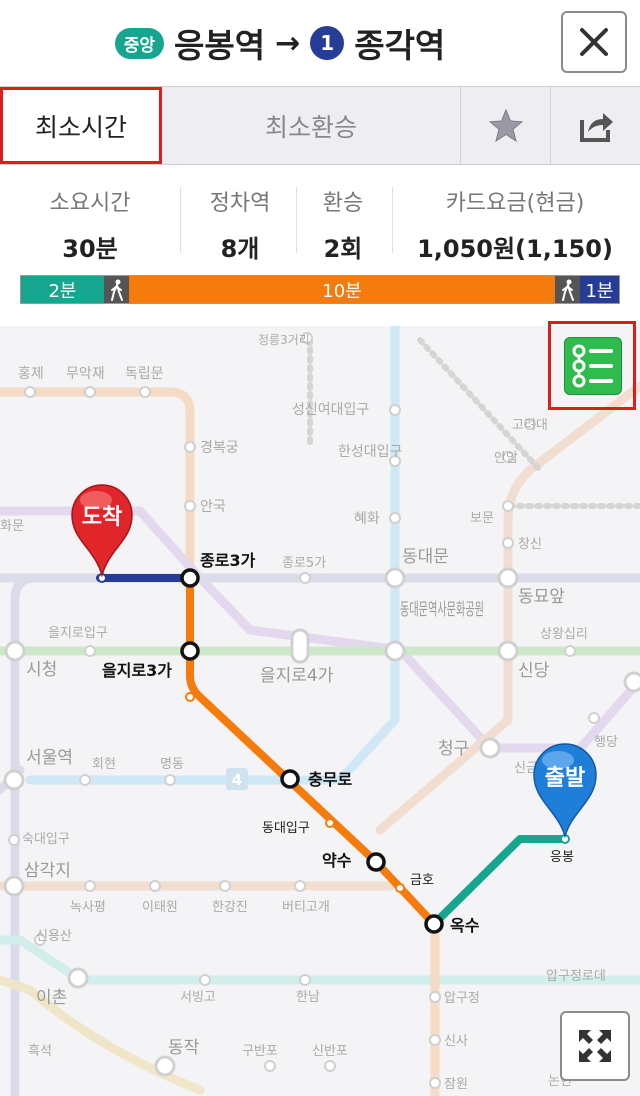 The width and height of the screenshot is (640, 1096). What do you see at coordinates (81, 125) in the screenshot?
I see `tab-min-time: 최소시간` at bounding box center [81, 125].